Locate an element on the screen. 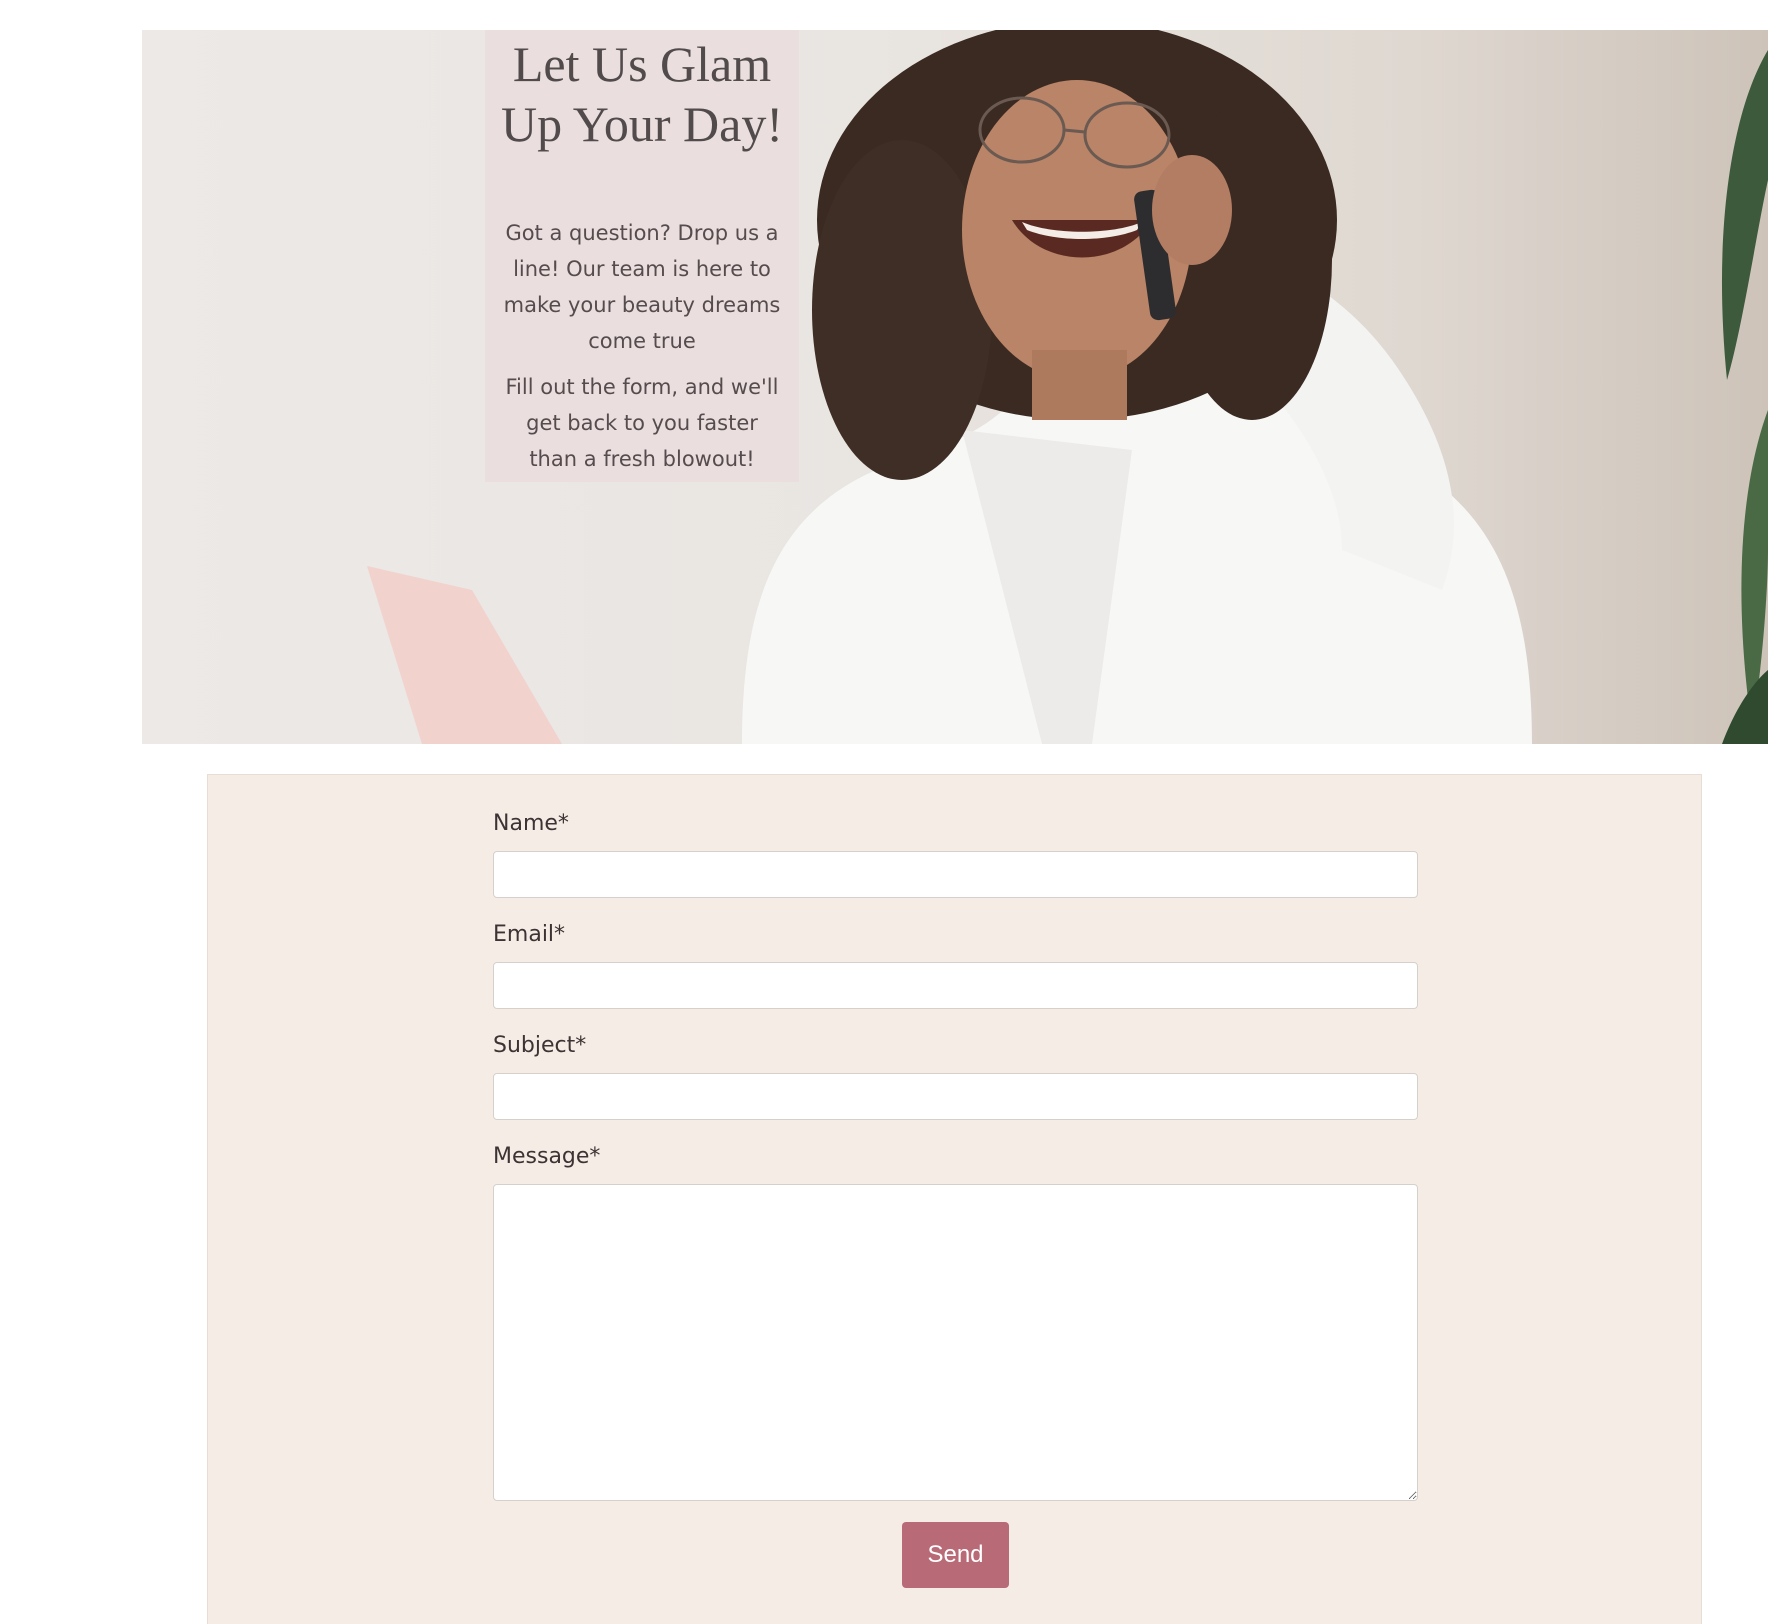 The image size is (1768, 1624). send-button-wrapper: Send is located at coordinates (955, 1555).